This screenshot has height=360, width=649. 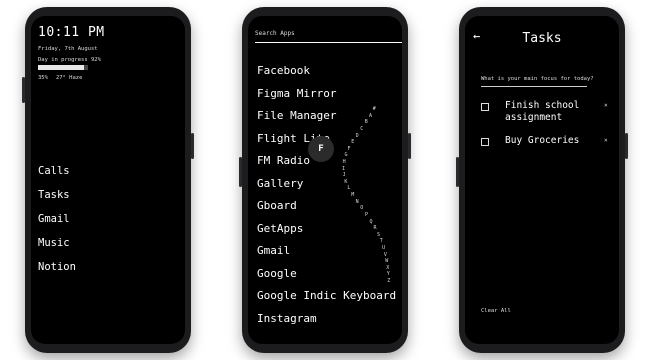 I want to click on app-list-item: Google Indic Keyboard, so click(x=326, y=300).